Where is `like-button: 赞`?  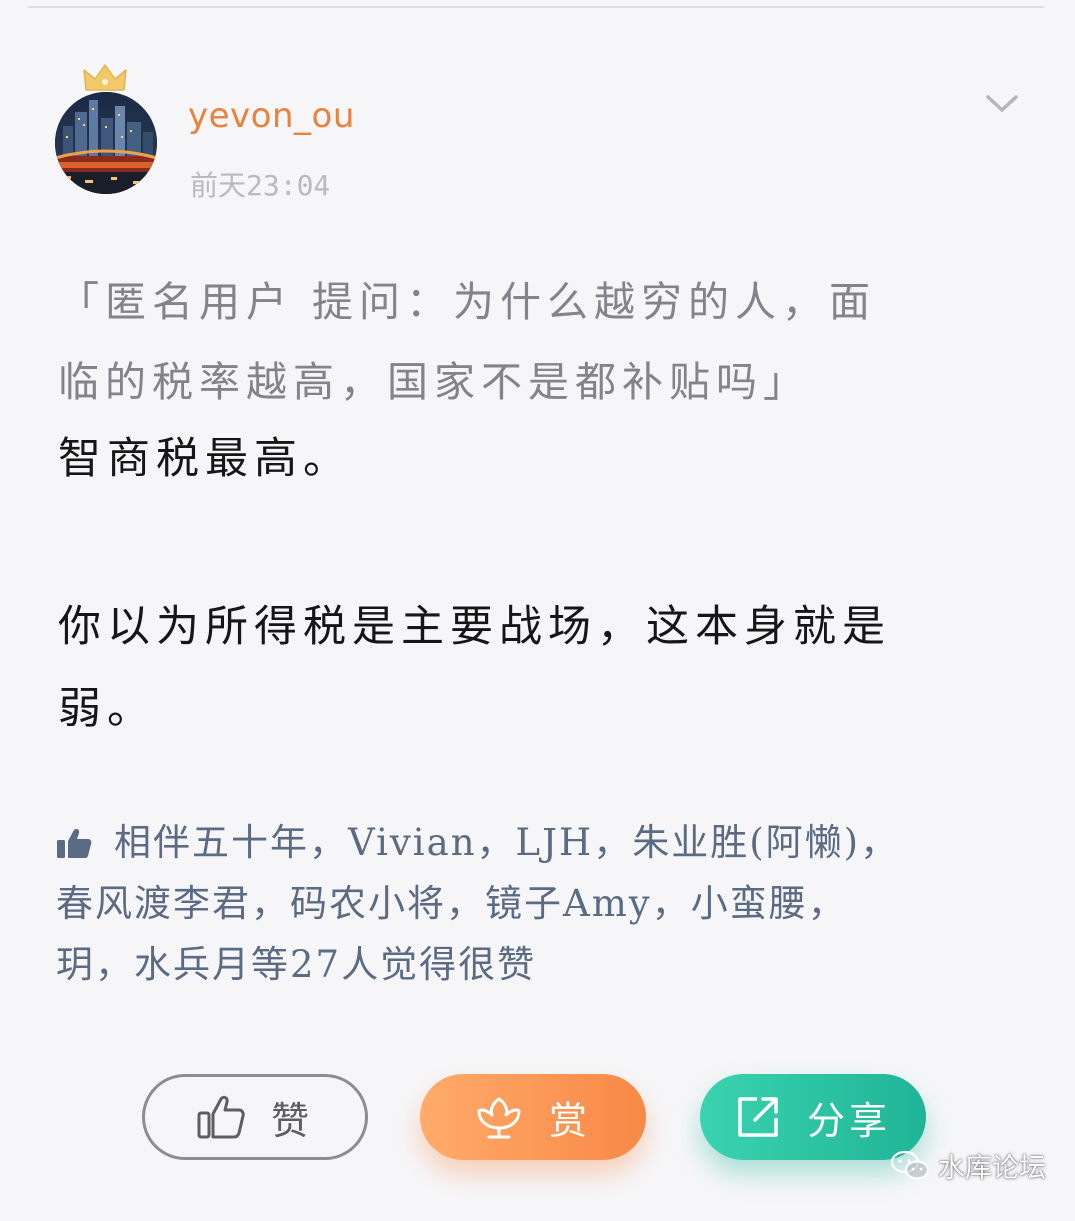
like-button: 赞 is located at coordinates (255, 1117).